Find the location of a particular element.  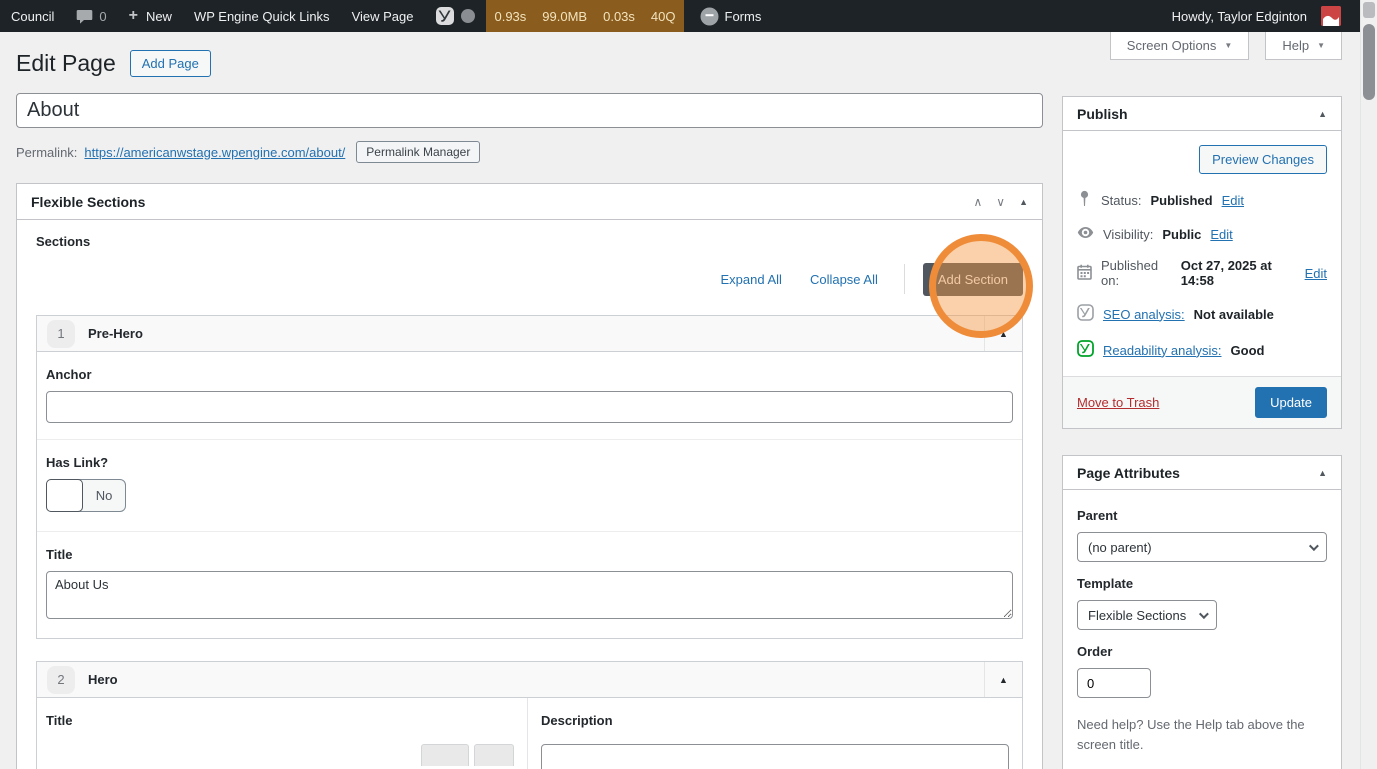

readability-analysis-row: Readability analysis: Good is located at coordinates (1202, 350).